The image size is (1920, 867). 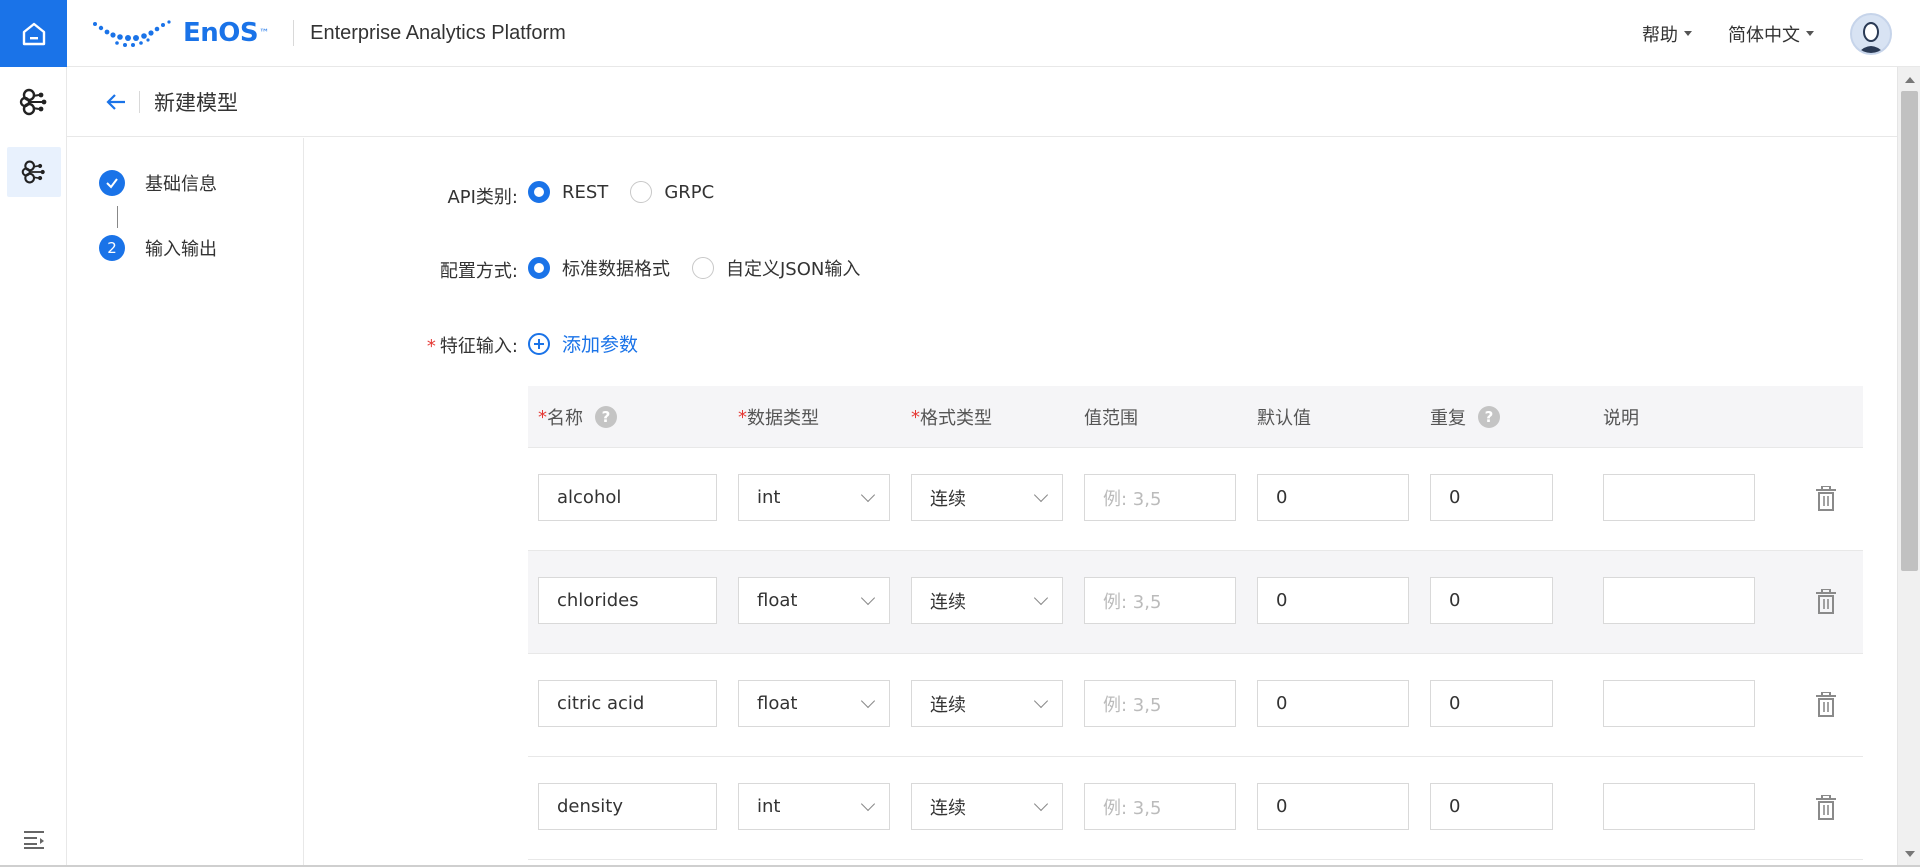 What do you see at coordinates (778, 417) in the screenshot?
I see `col-dtype: * 数据类型` at bounding box center [778, 417].